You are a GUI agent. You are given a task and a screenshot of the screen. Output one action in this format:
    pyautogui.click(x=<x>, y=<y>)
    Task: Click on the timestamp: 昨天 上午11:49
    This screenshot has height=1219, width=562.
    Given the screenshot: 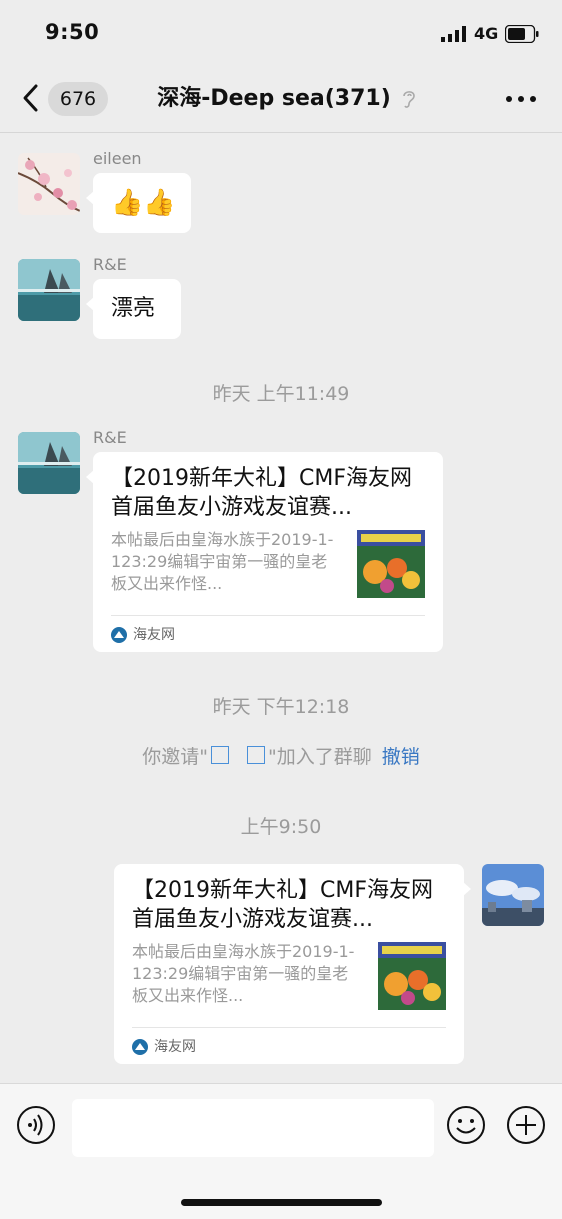 What is the action you would take?
    pyautogui.click(x=281, y=394)
    